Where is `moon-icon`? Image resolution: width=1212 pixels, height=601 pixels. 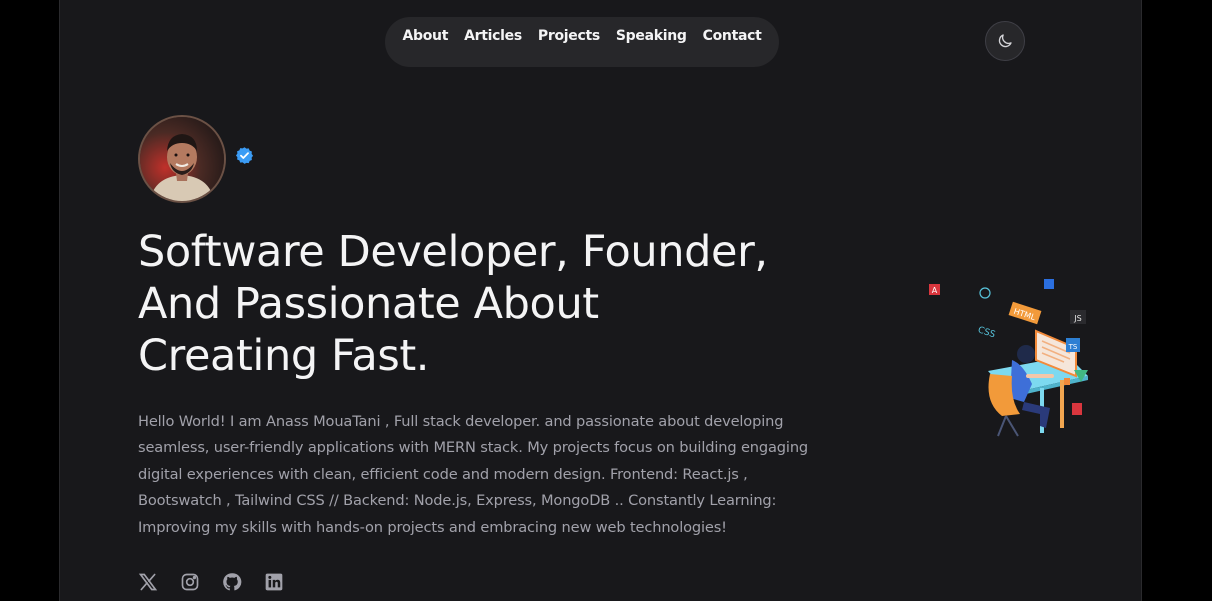 moon-icon is located at coordinates (1005, 41).